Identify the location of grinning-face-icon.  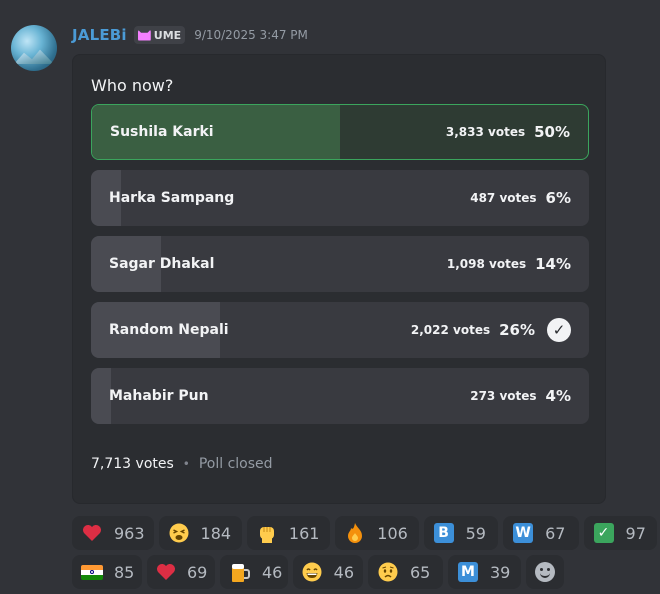
(312, 572).